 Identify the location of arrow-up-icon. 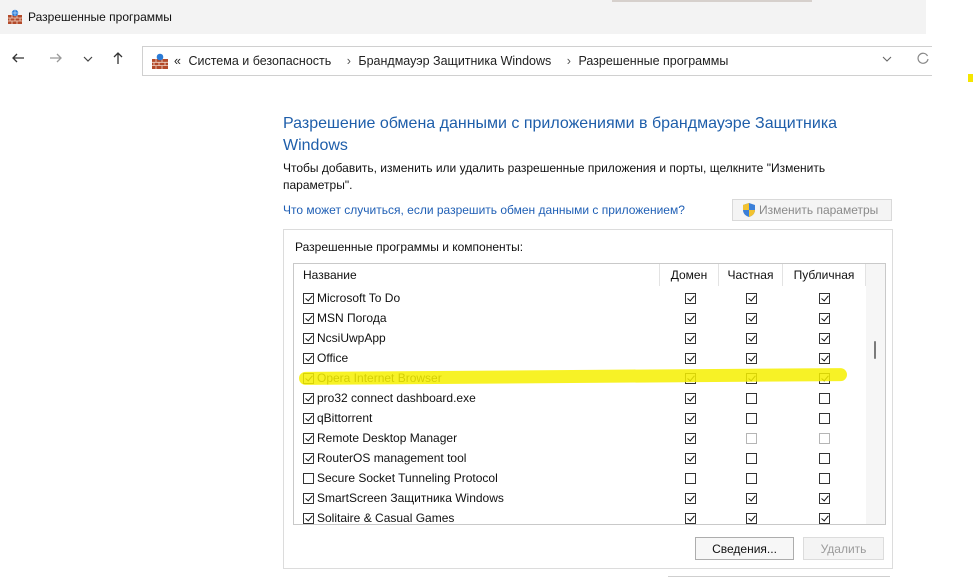
(118, 58).